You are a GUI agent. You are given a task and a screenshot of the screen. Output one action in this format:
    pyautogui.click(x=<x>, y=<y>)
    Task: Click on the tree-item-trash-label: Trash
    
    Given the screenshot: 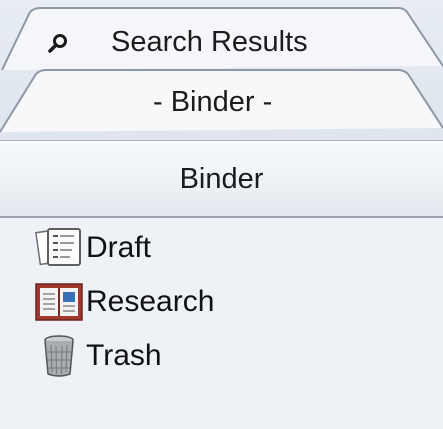 What is the action you would take?
    pyautogui.click(x=124, y=355)
    